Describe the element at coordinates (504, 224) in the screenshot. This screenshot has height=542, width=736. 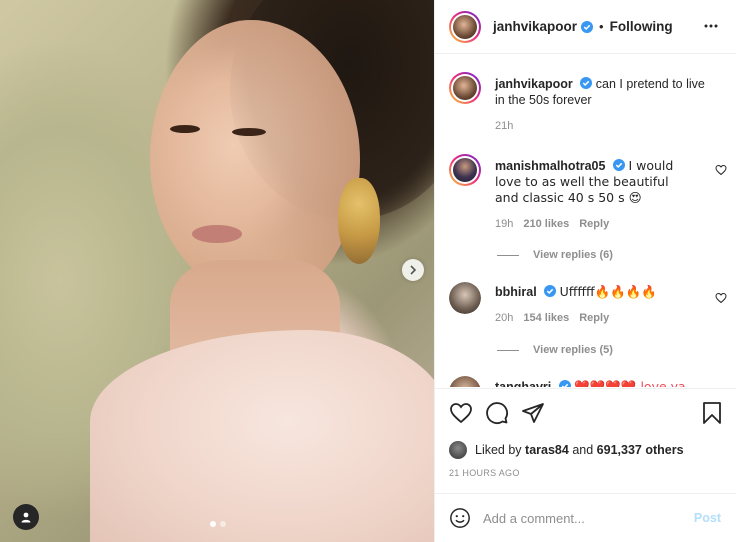
I see `comment-time: 19h` at that location.